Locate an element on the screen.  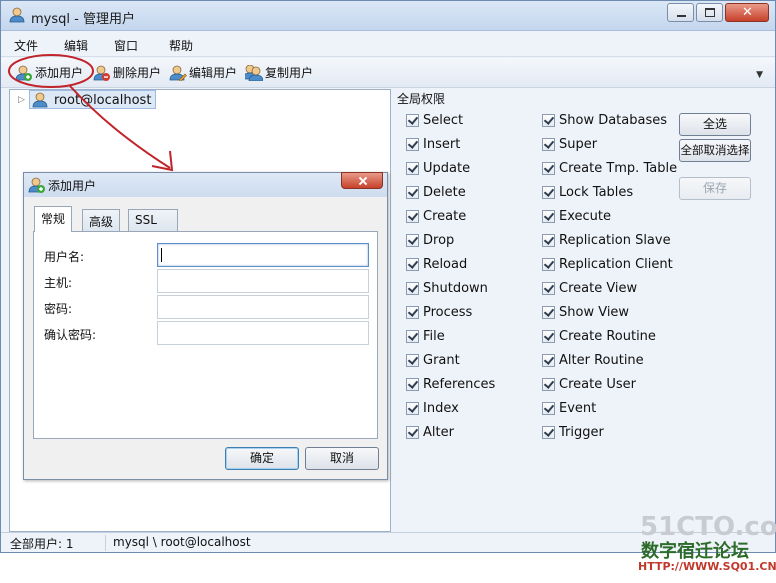
privilege-references: References is located at coordinates (450, 384).